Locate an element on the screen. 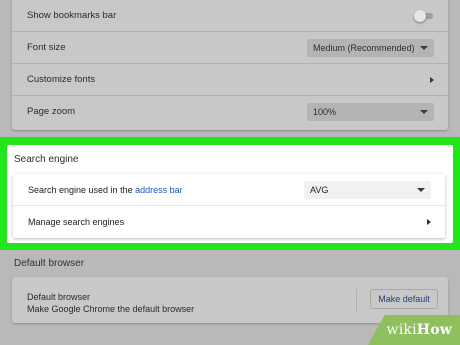 This screenshot has width=460, height=345. font-size-value: Medium (Recommended) is located at coordinates (364, 47).